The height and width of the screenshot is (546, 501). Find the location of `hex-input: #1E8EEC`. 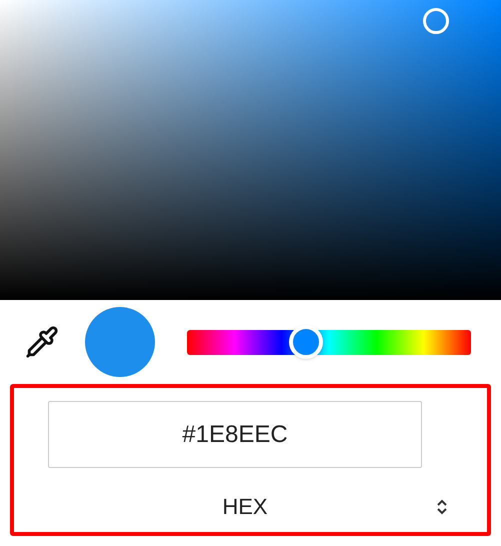

hex-input: #1E8EEC is located at coordinates (235, 434).